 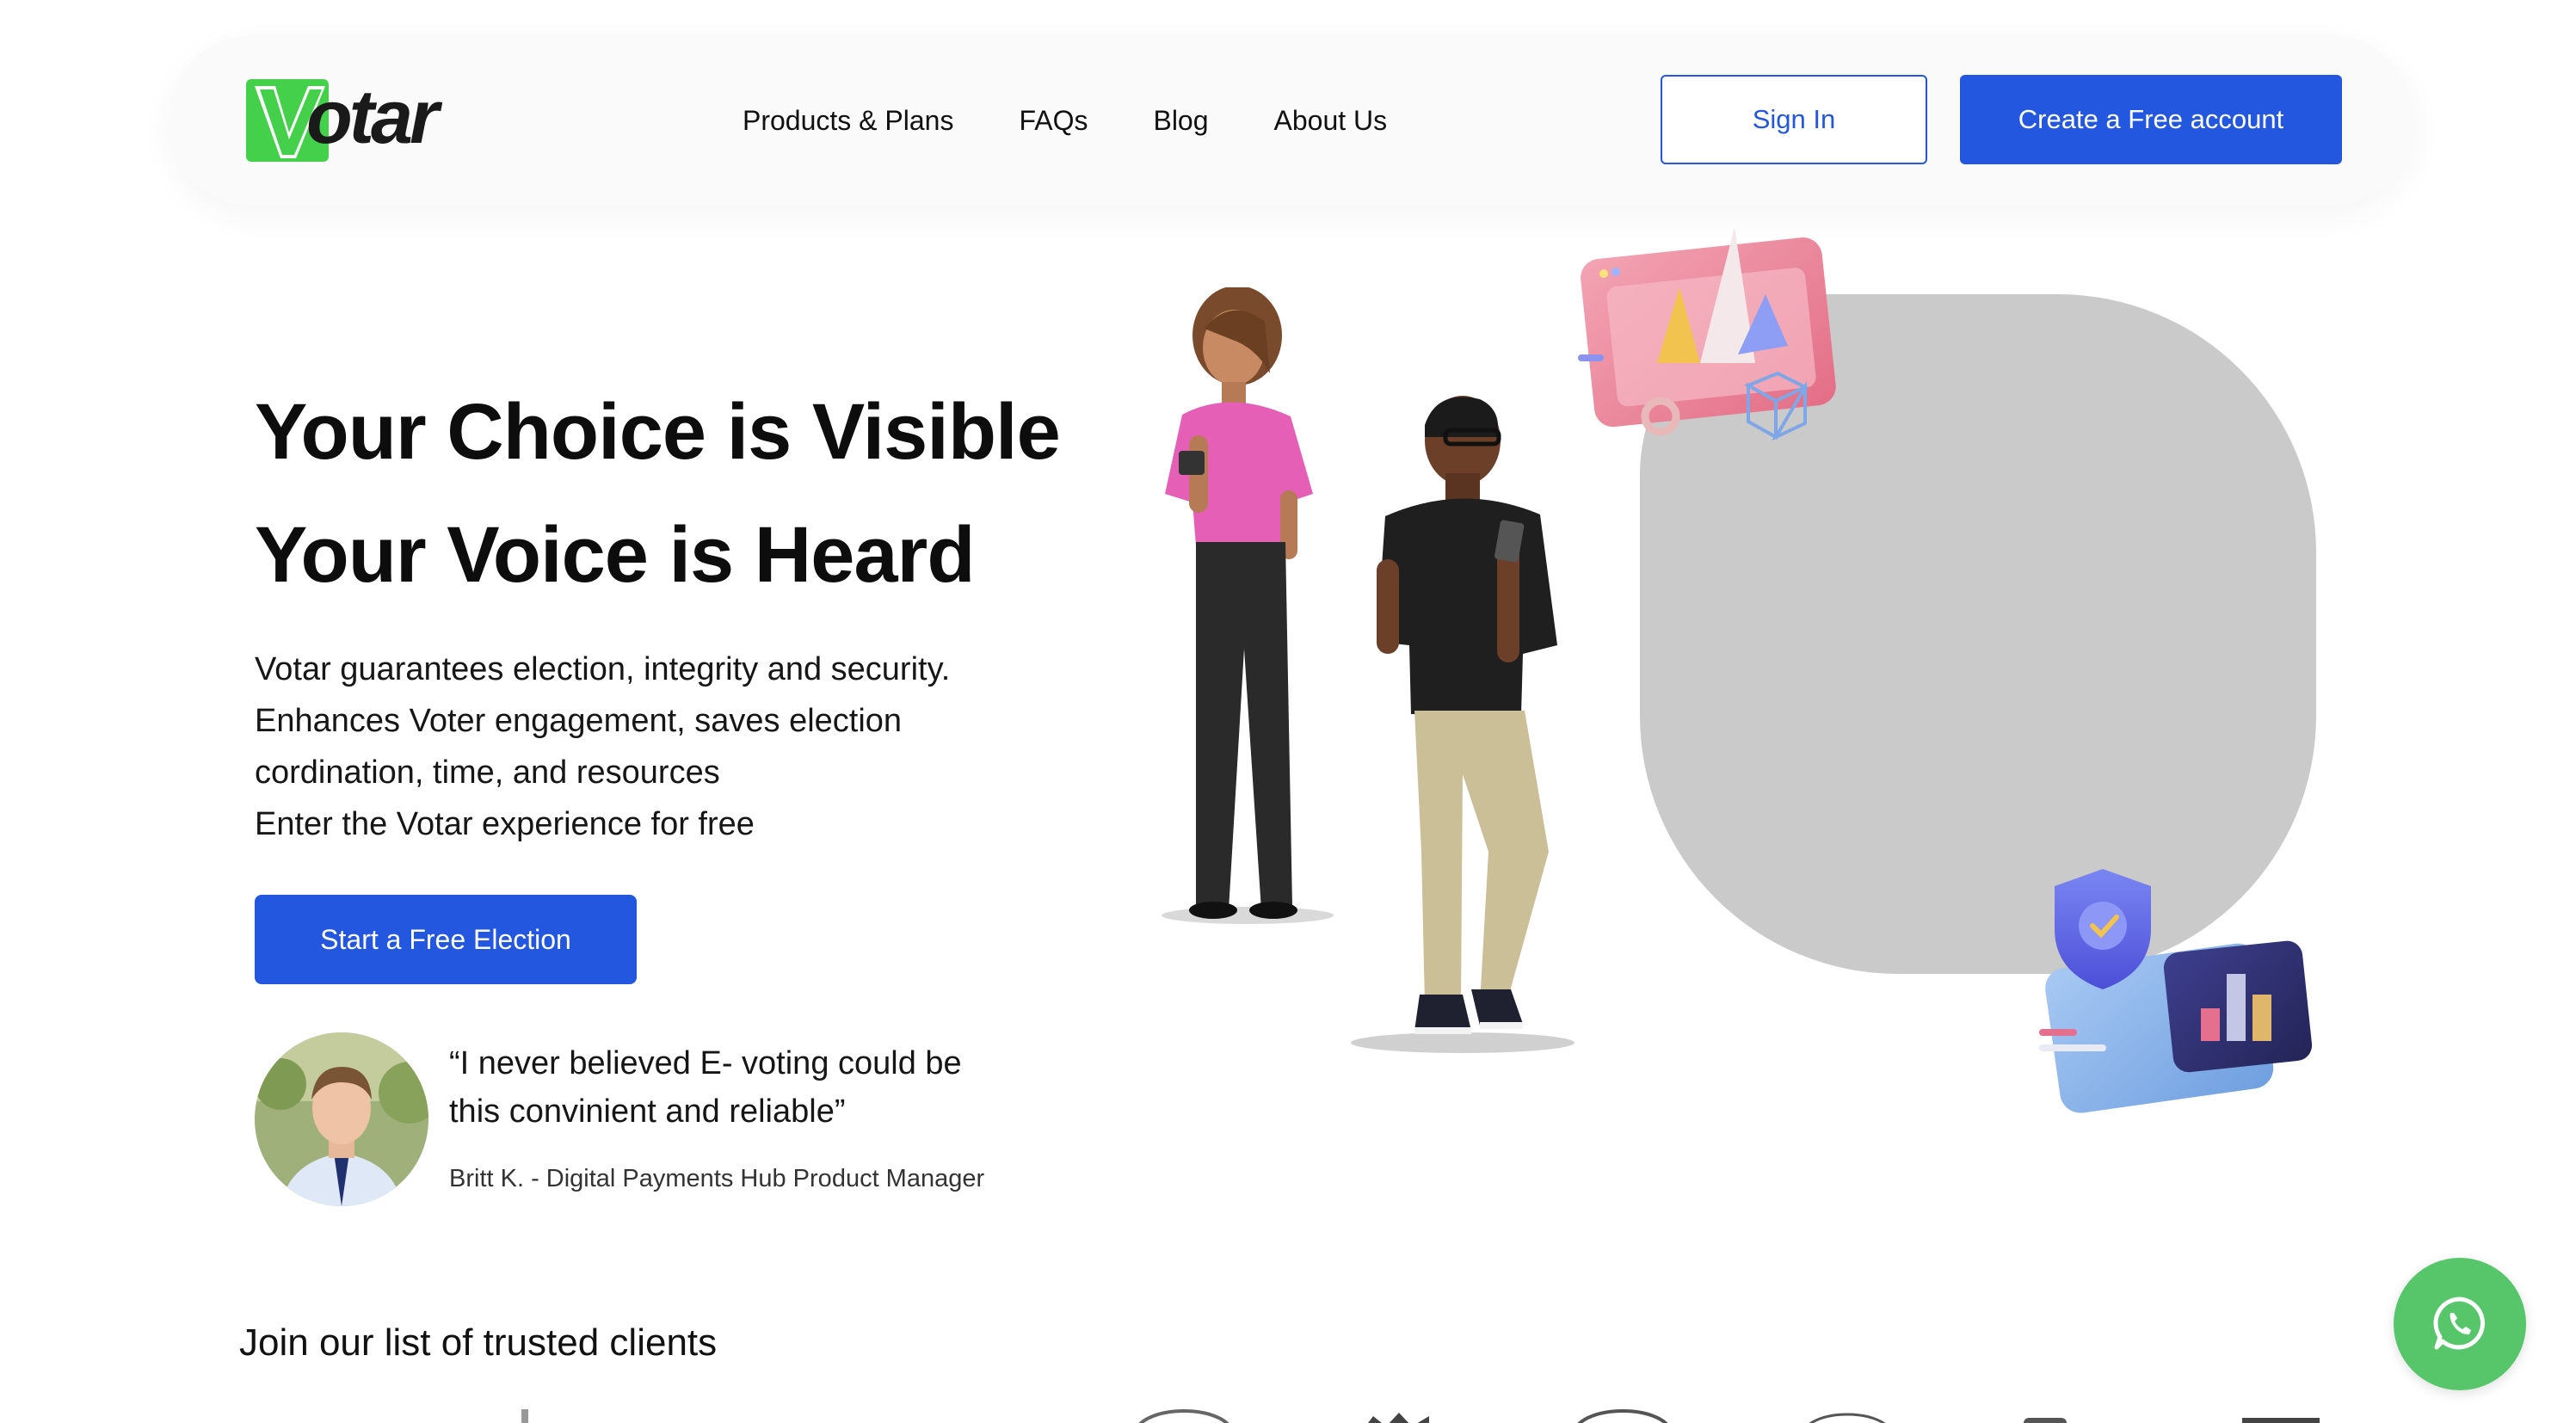 I want to click on hero-title-line1: Your Choice is Visible, so click(x=658, y=432).